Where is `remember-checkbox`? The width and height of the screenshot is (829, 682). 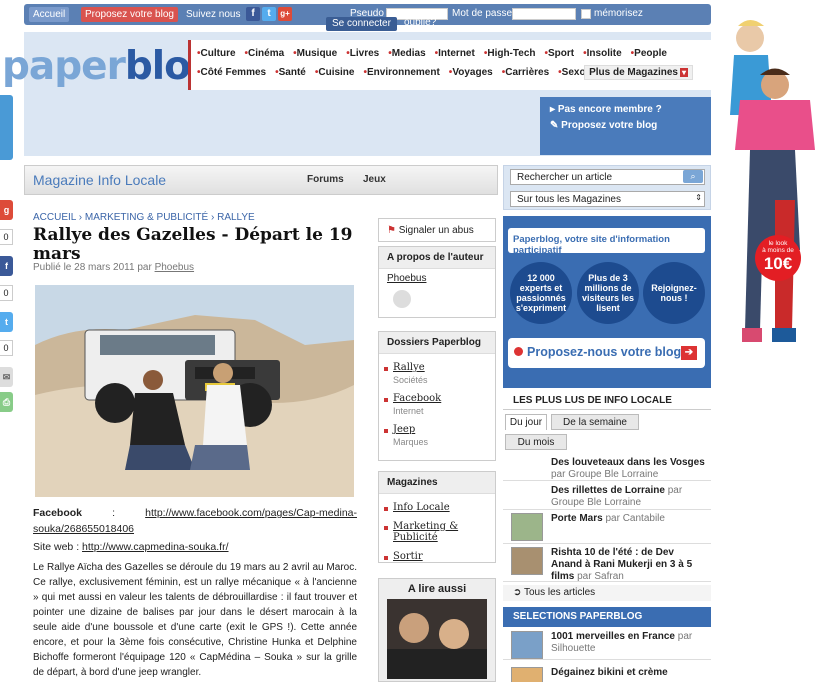
remember-checkbox is located at coordinates (586, 14).